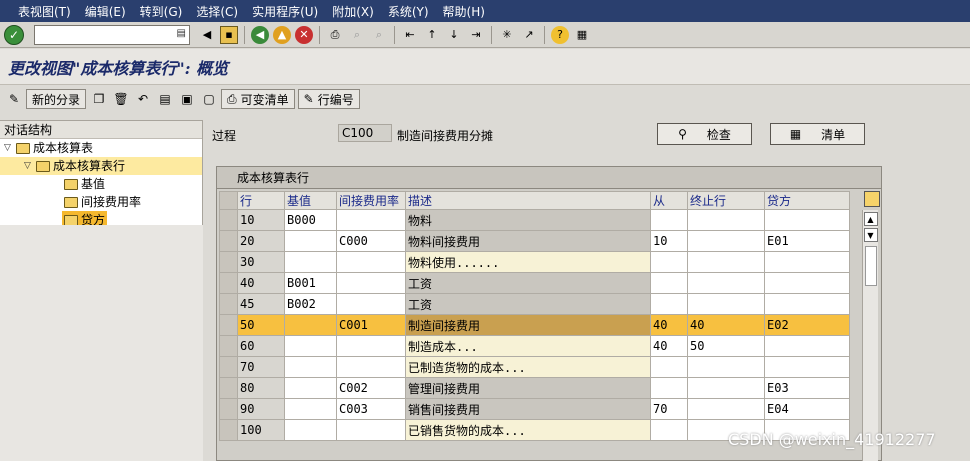 This screenshot has height=461, width=970. Describe the element at coordinates (379, 35) in the screenshot. I see `find-next-icon: ⌕` at that location.